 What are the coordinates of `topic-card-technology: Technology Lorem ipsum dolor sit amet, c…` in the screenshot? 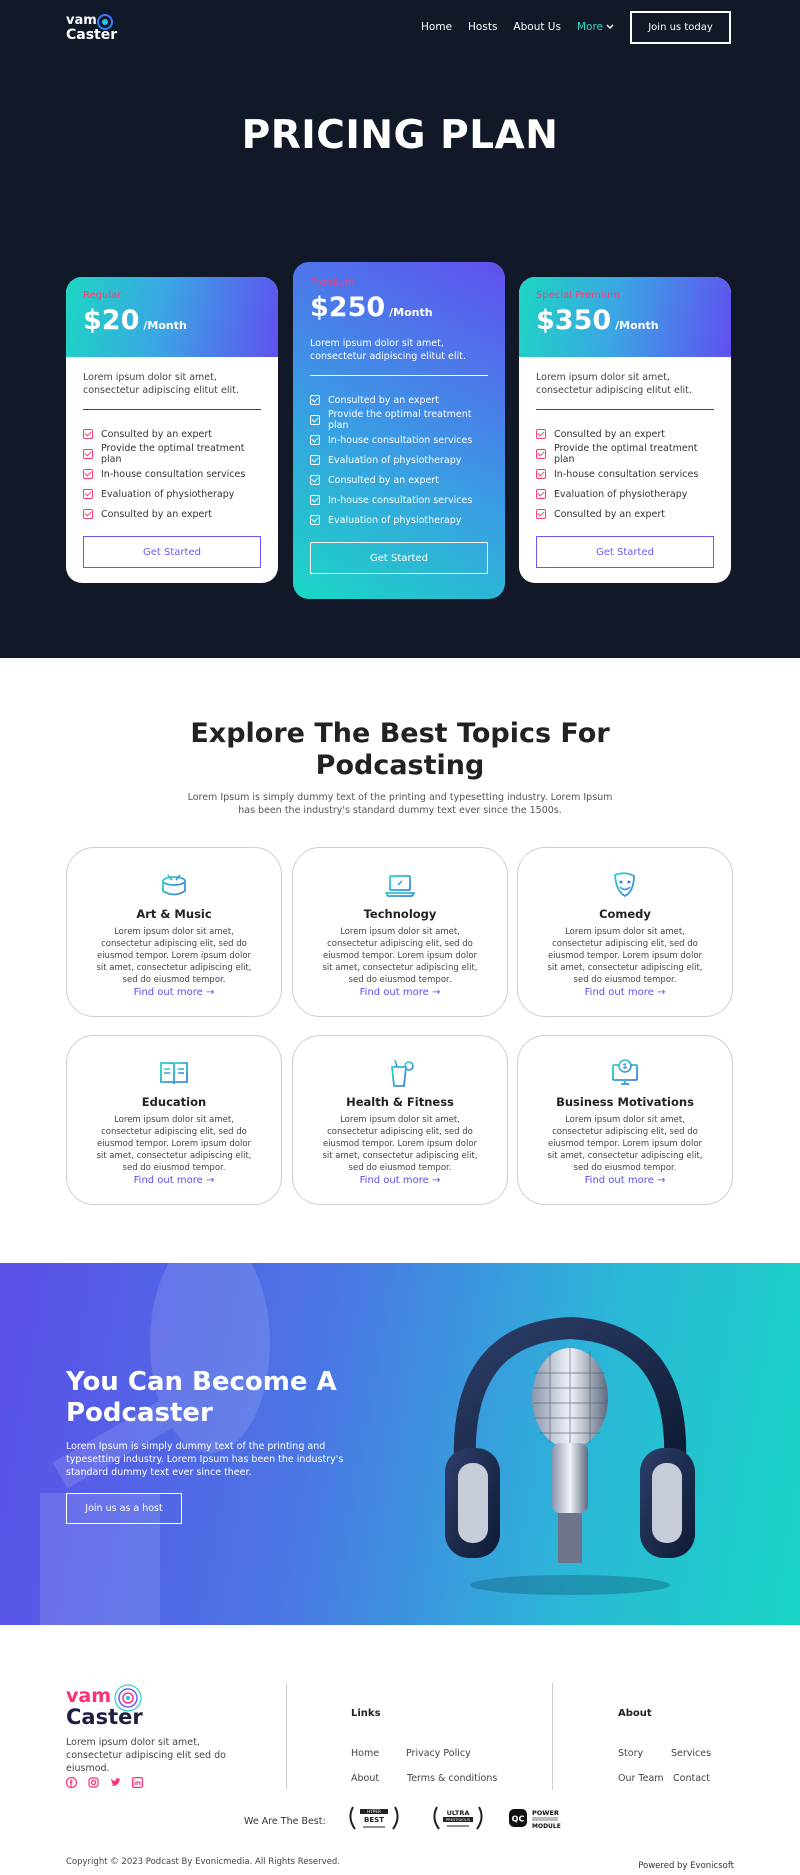 It's located at (400, 932).